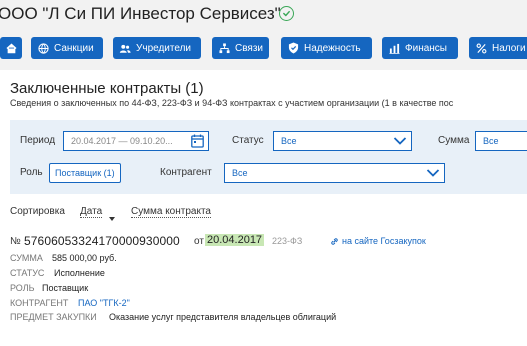  I want to click on users-icon, so click(125, 48).